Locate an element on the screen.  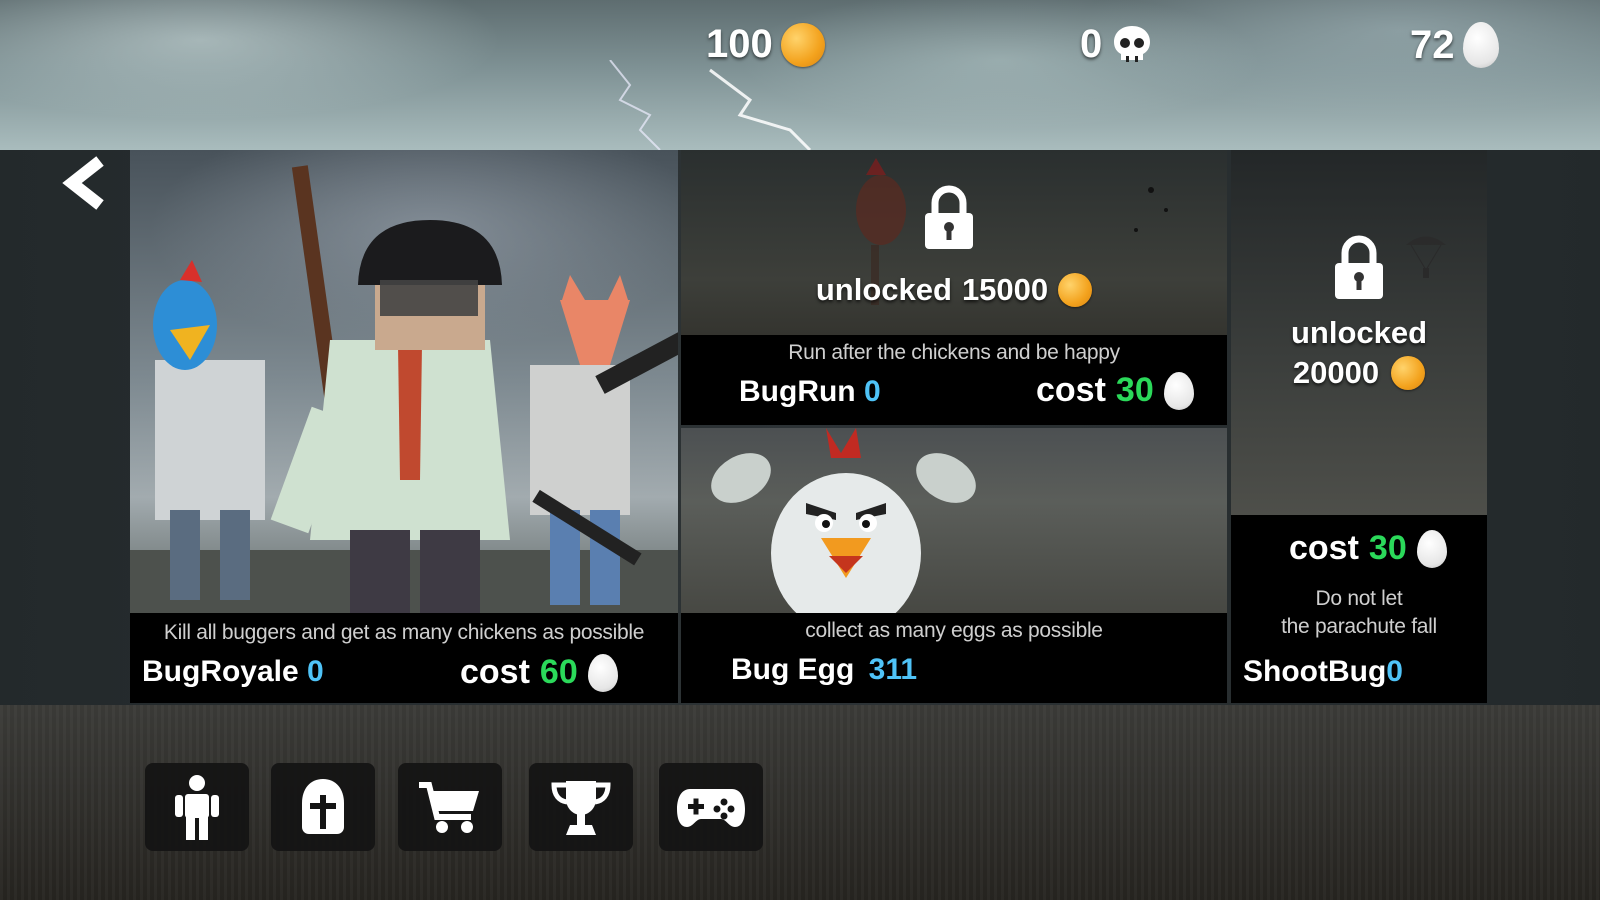
kill-counter: 0 is located at coordinates (1117, 44).